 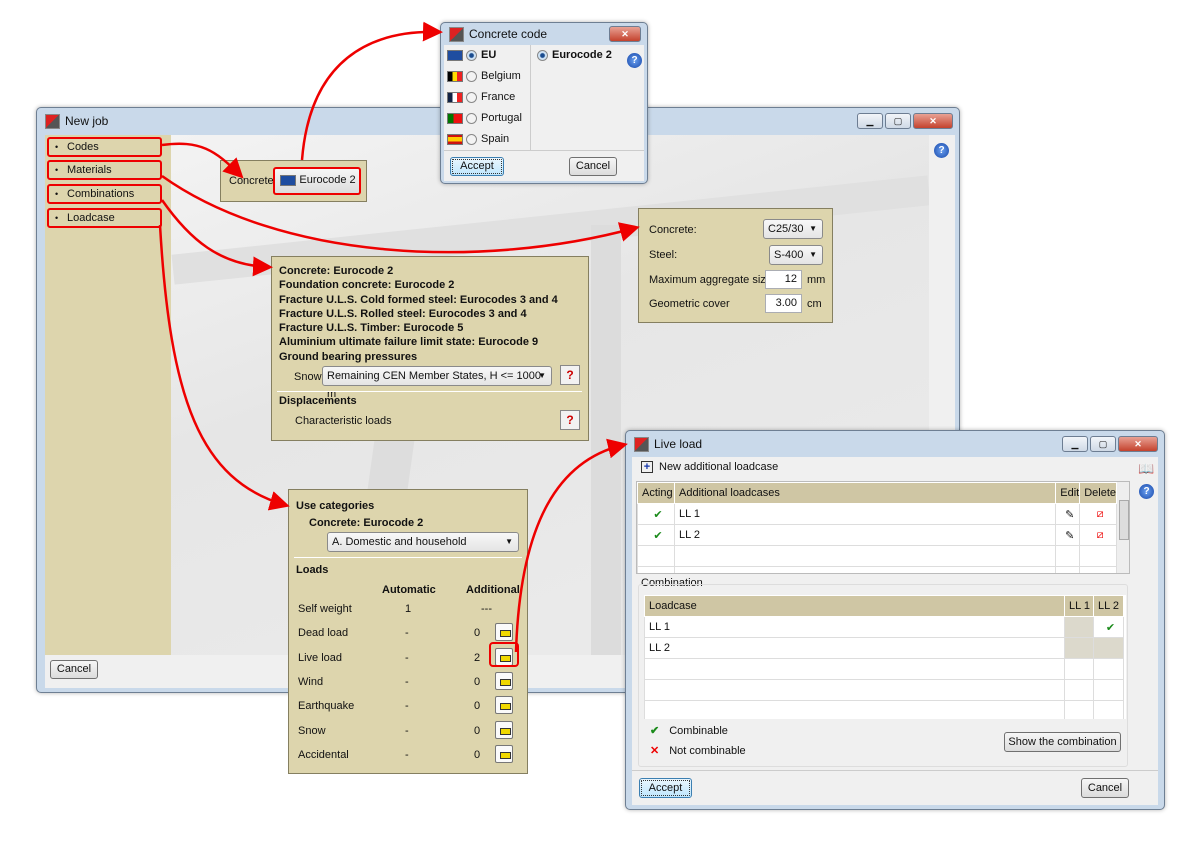 What do you see at coordinates (91, 218) in the screenshot?
I see `sidebar-item-label: Loadcase` at bounding box center [91, 218].